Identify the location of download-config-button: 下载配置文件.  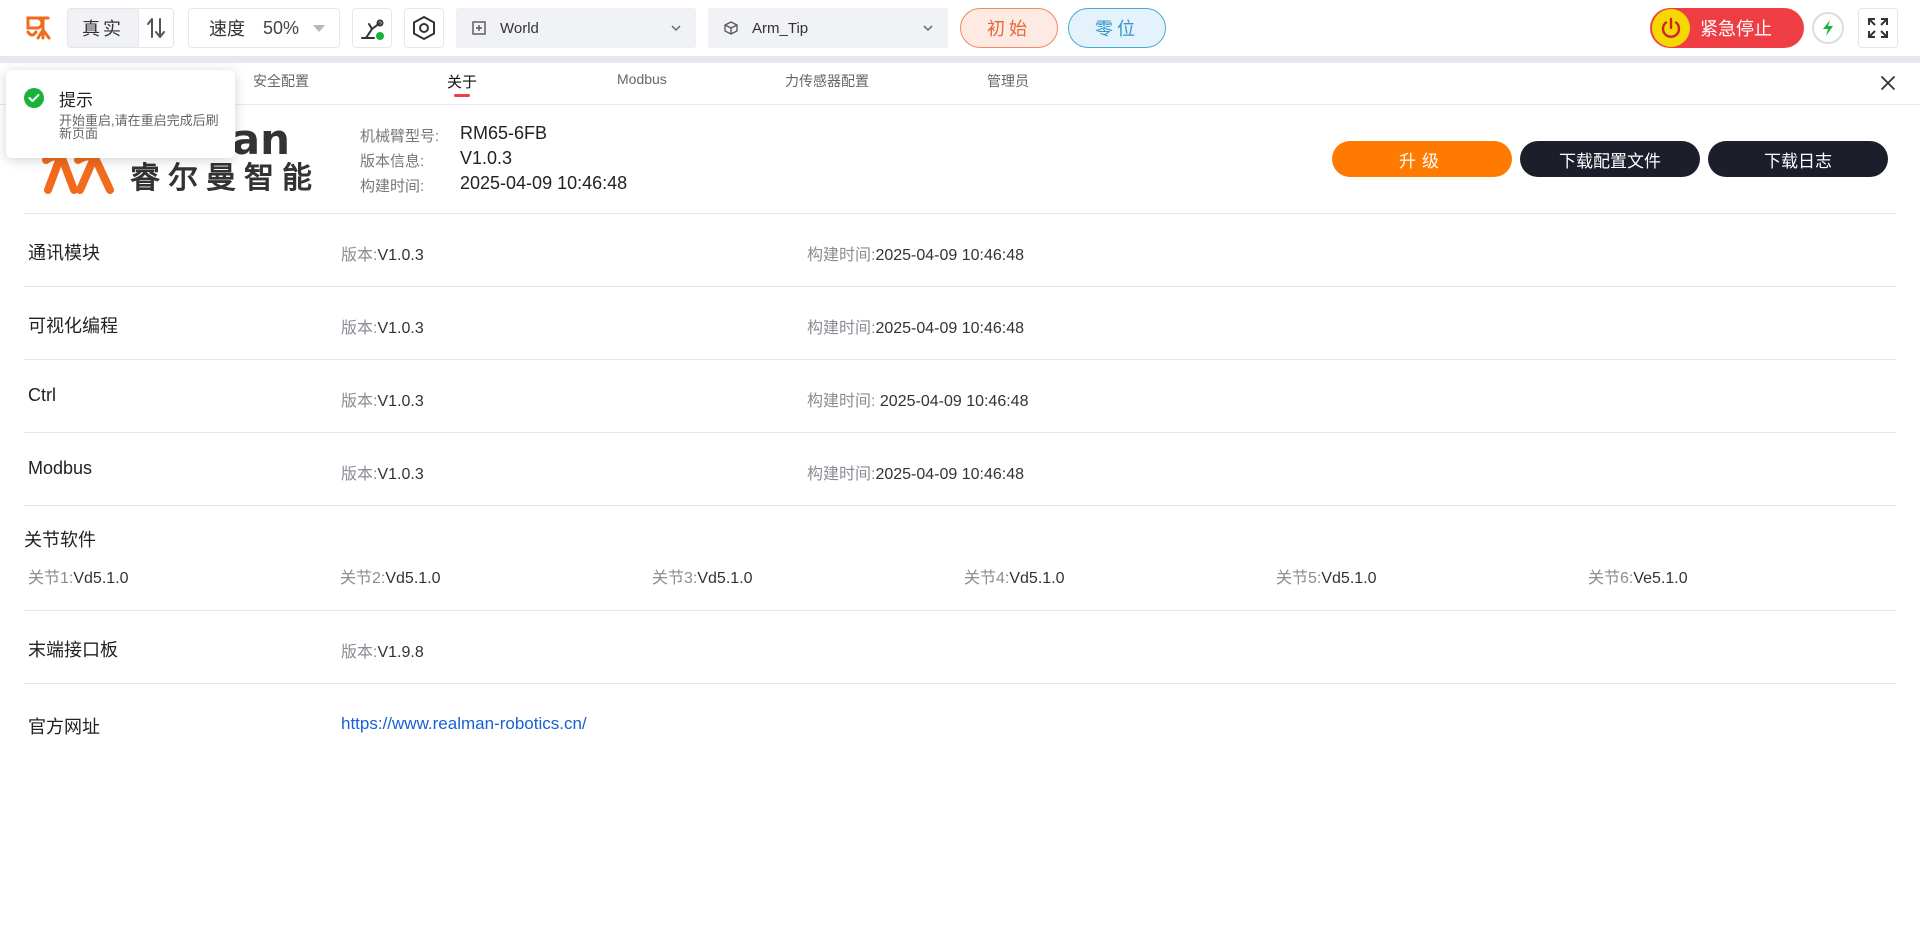
(1610, 159).